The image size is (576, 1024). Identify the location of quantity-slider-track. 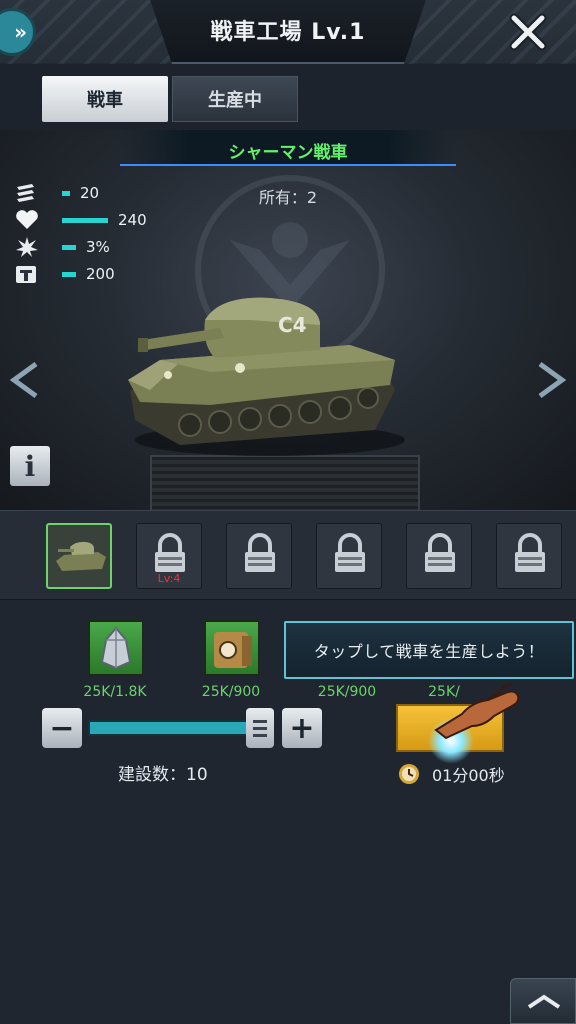
(168, 728).